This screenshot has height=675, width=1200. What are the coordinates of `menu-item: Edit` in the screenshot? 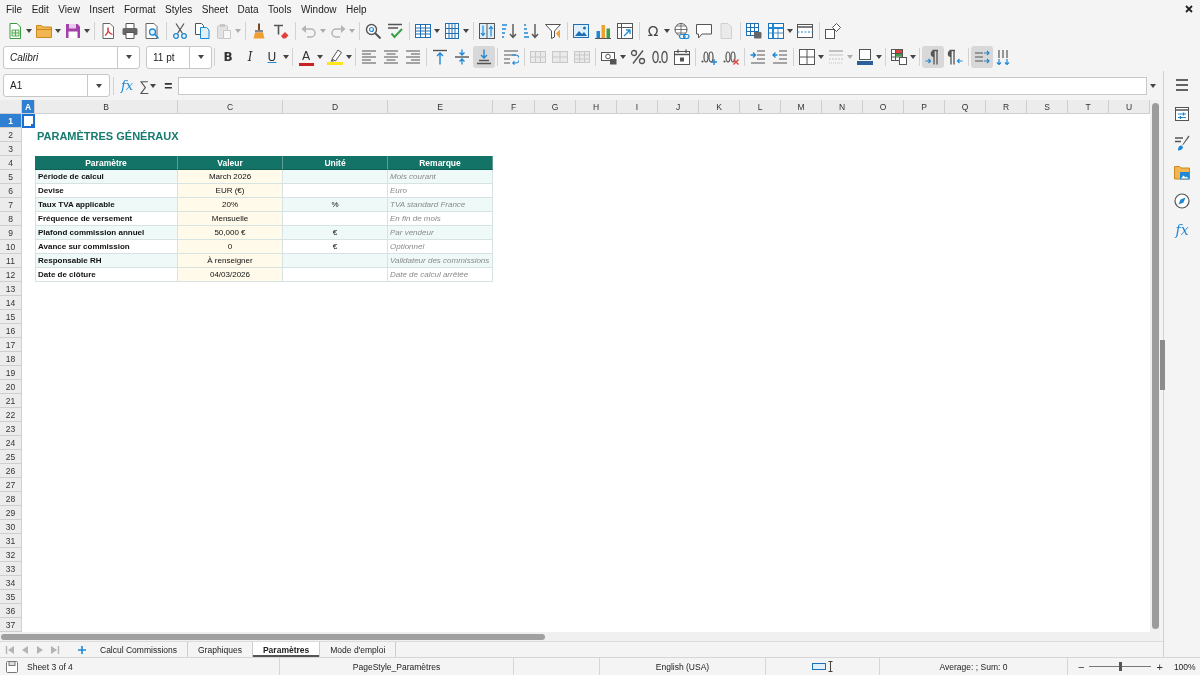 It's located at (40, 9).